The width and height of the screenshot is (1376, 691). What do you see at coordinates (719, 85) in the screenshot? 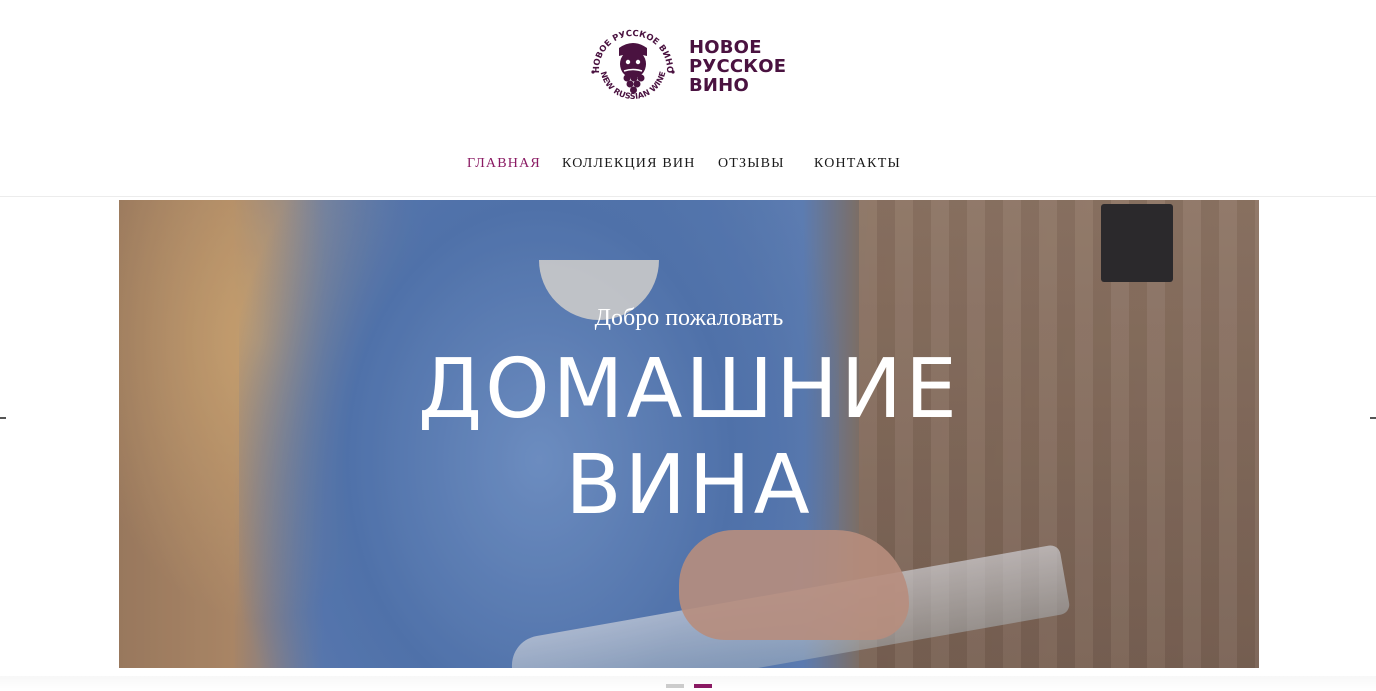
I see `brand-name-line-3: ВИНО` at bounding box center [719, 85].